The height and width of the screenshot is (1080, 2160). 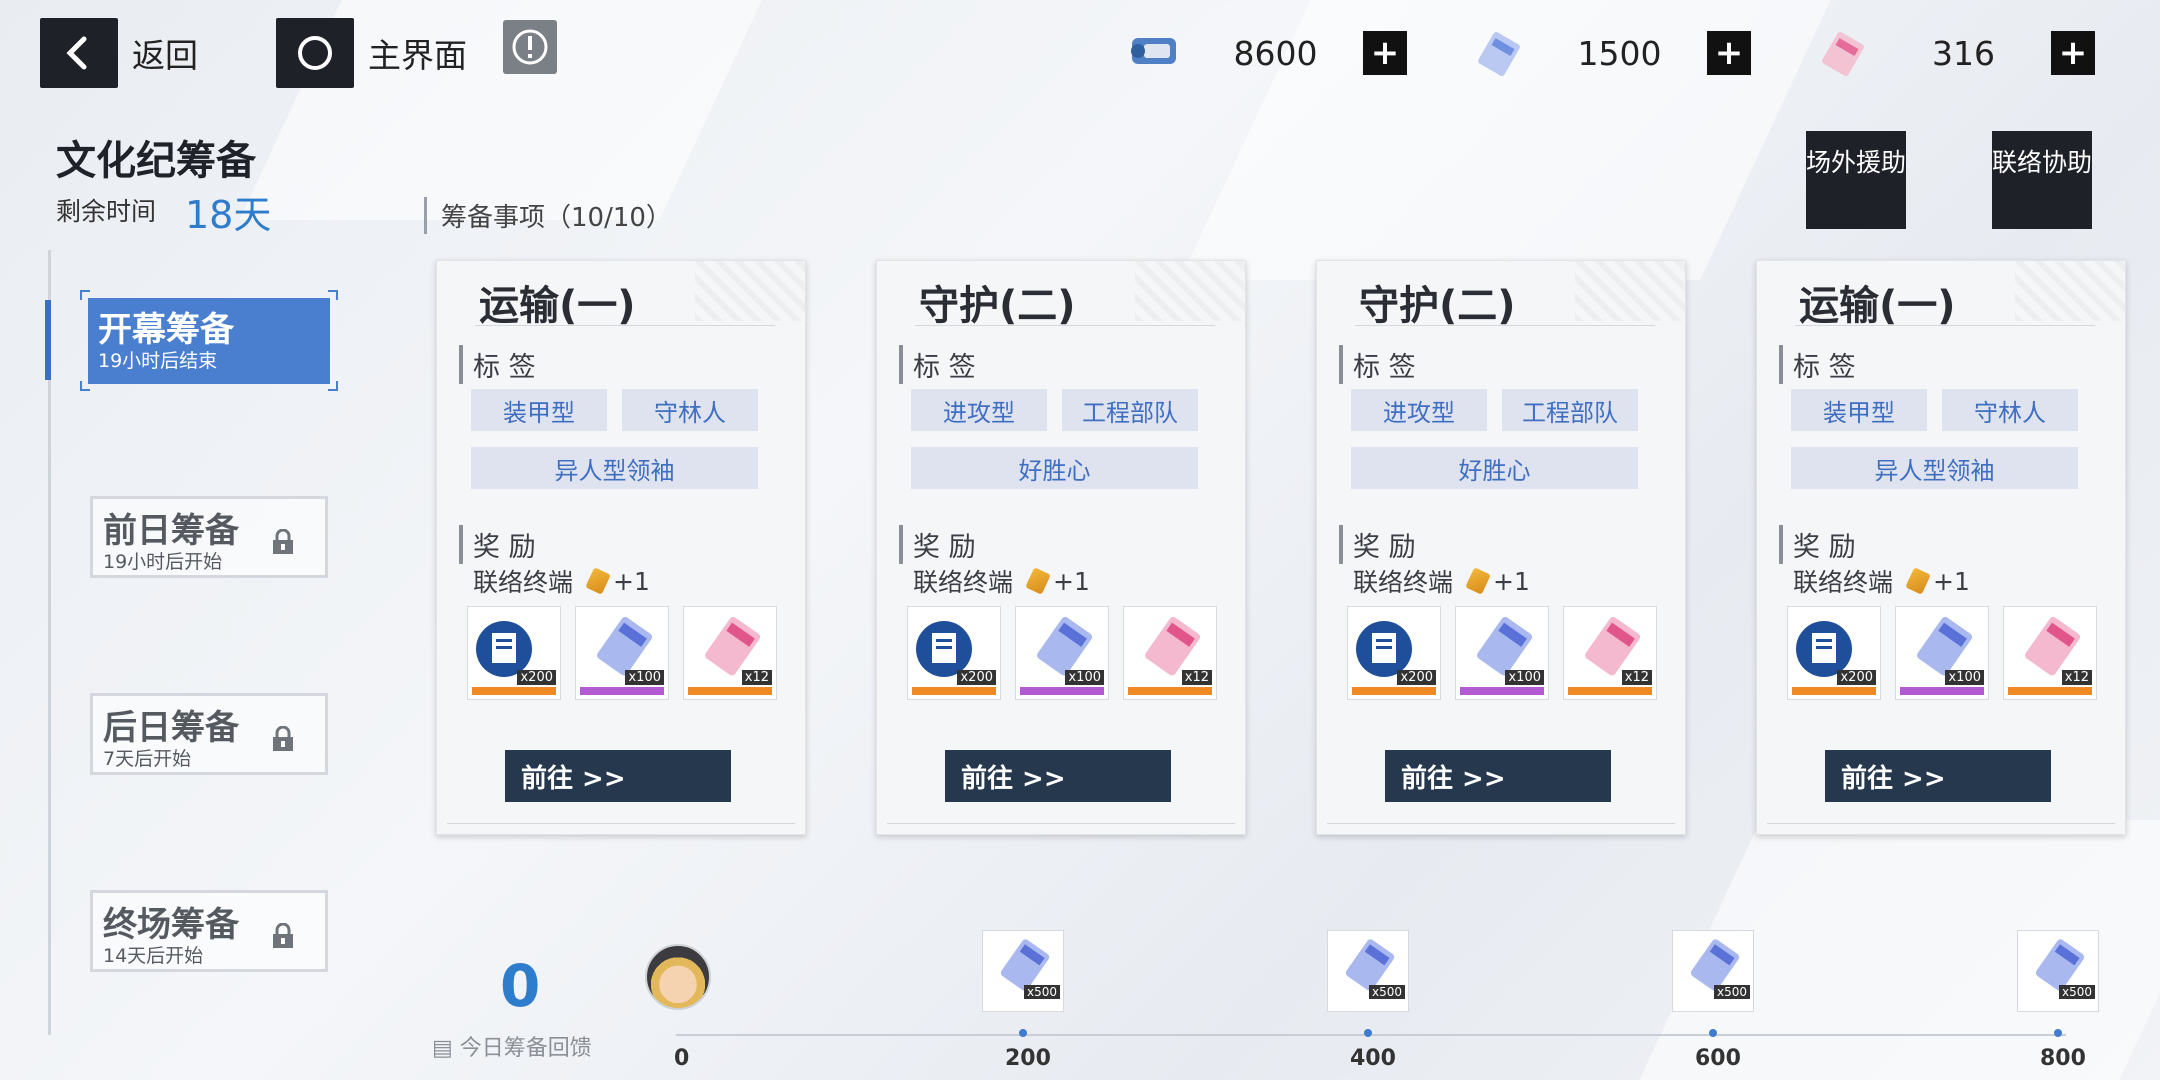 What do you see at coordinates (156, 161) in the screenshot?
I see `event-title: 文化纪筹备` at bounding box center [156, 161].